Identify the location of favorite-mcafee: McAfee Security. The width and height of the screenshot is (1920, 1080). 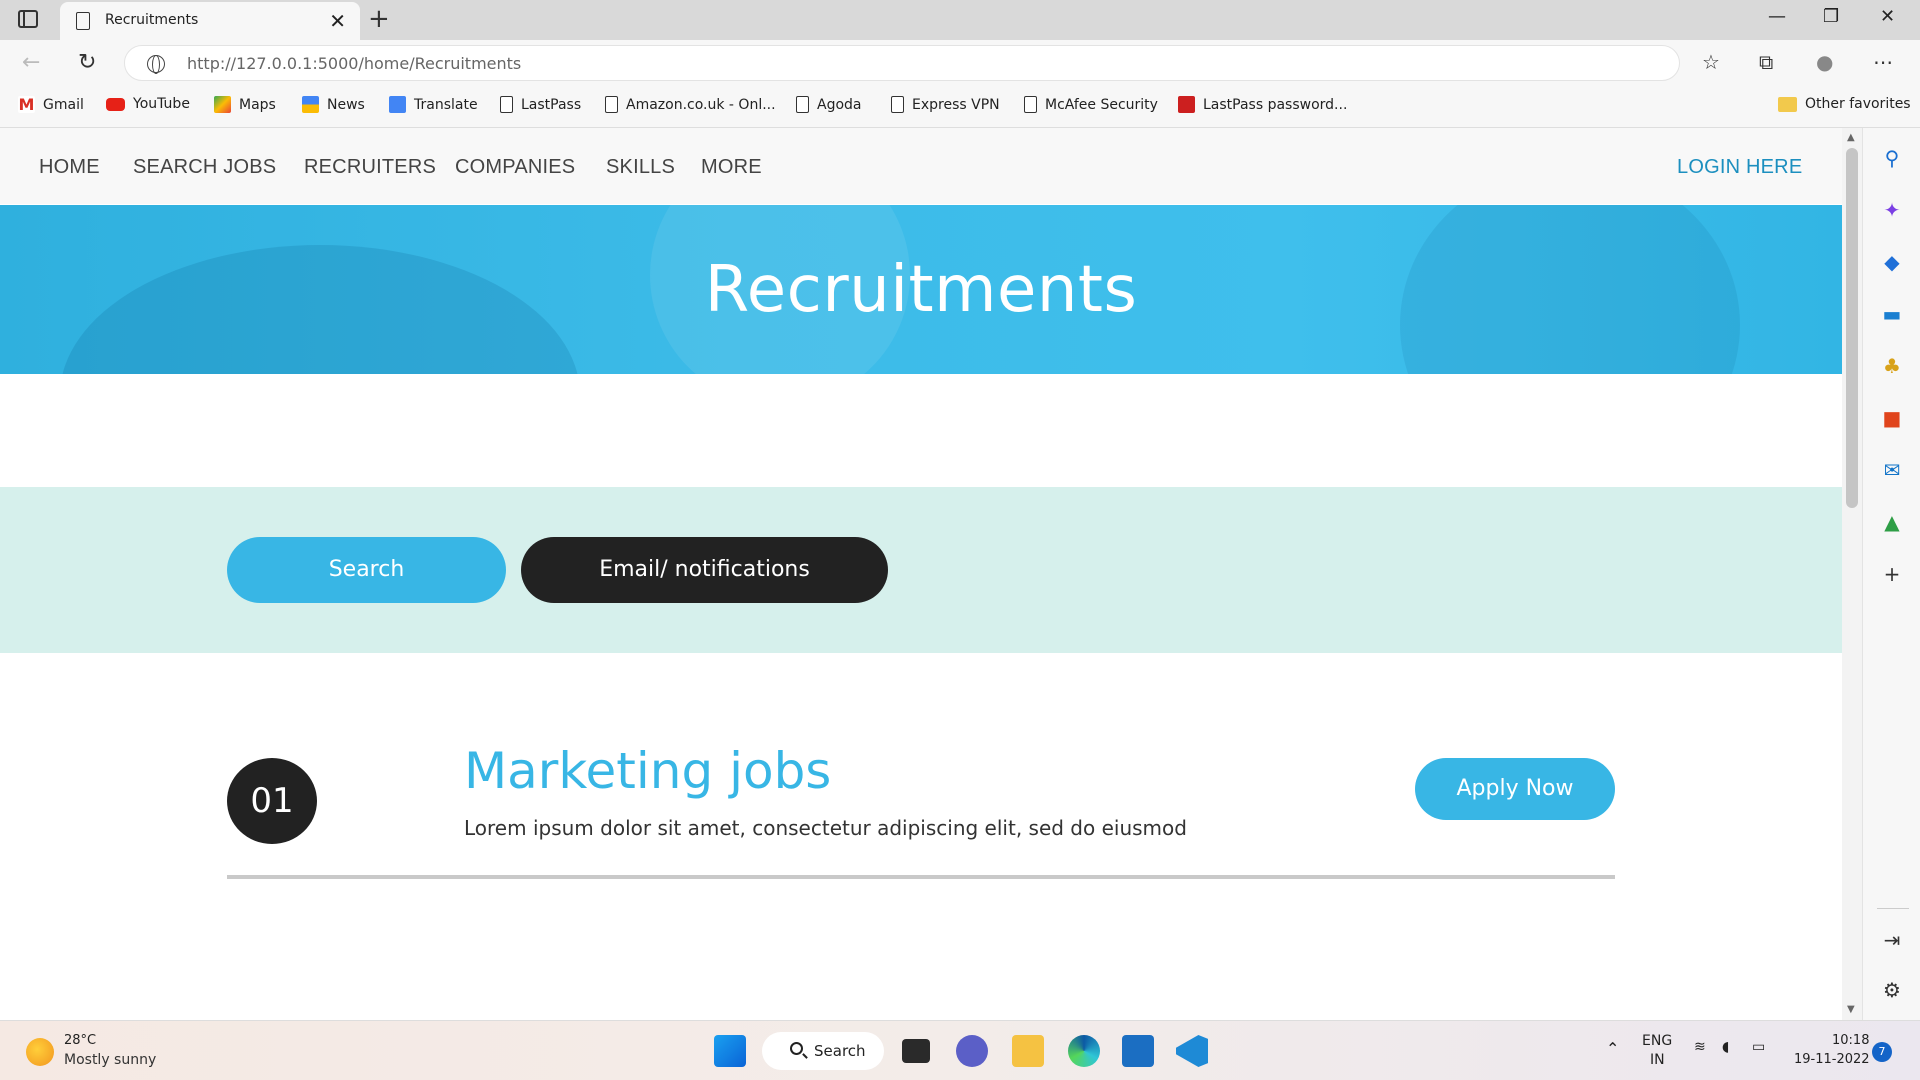
(1091, 104).